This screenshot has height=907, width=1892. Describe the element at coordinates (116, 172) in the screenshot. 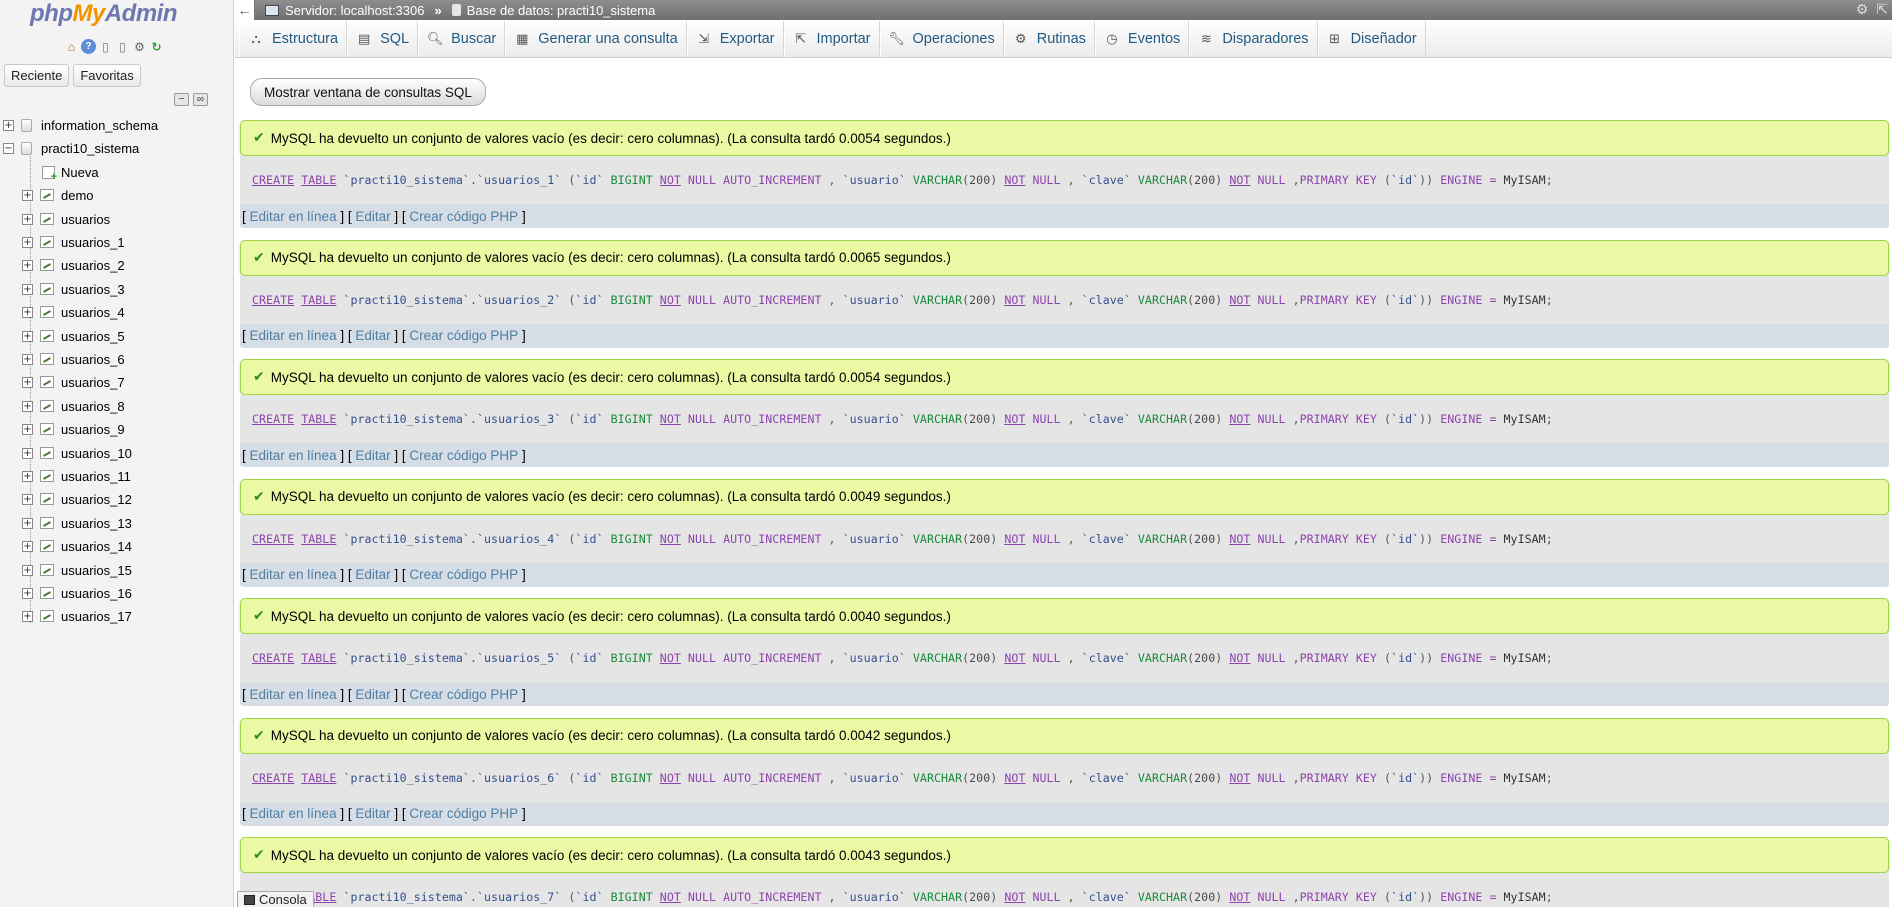

I see `tree-new-table: Nueva` at that location.